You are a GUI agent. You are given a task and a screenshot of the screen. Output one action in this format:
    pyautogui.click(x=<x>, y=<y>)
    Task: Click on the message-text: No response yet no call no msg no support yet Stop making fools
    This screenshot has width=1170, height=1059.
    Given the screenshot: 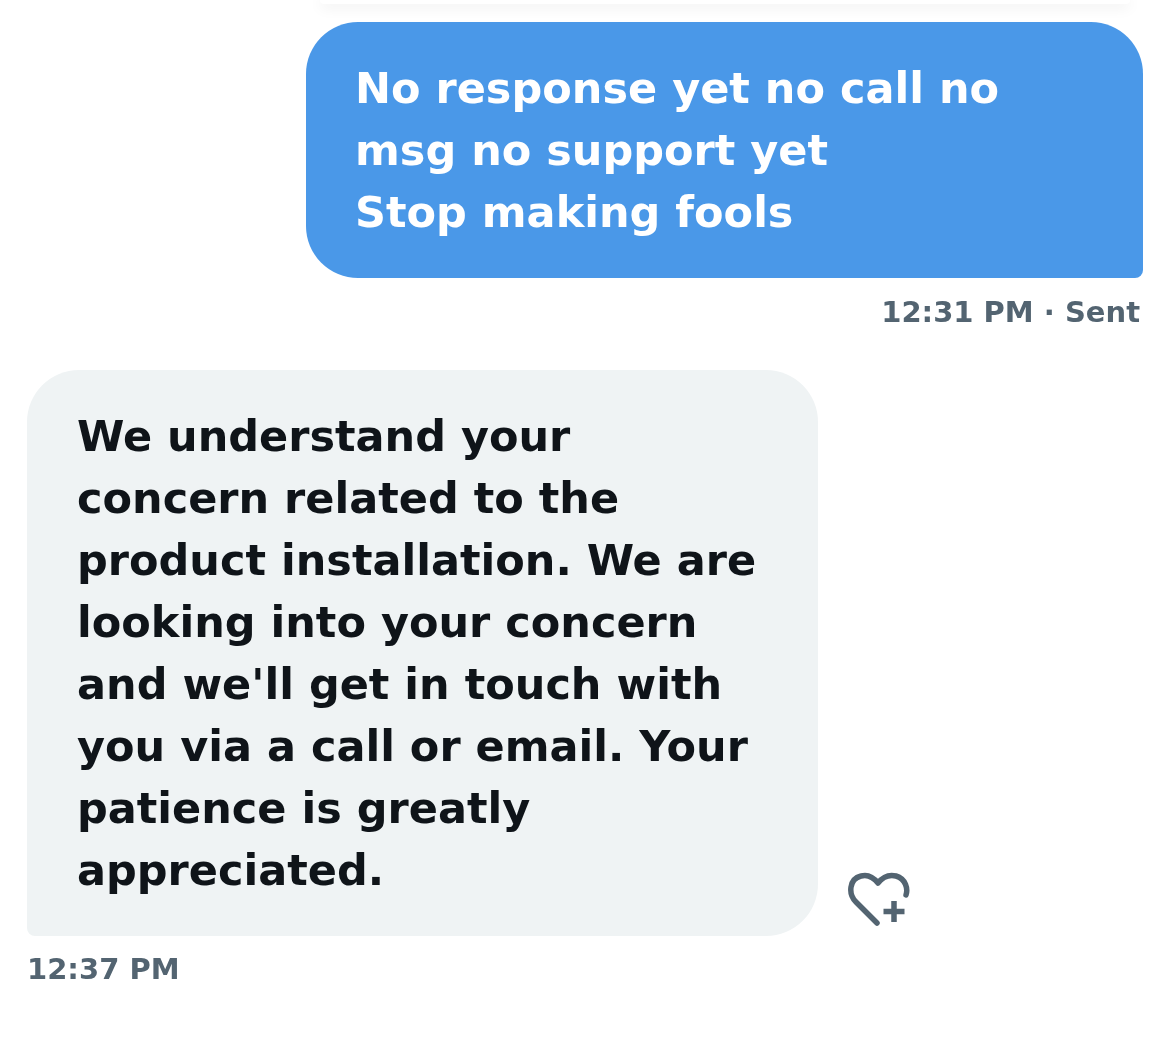 What is the action you would take?
    pyautogui.click(x=678, y=150)
    